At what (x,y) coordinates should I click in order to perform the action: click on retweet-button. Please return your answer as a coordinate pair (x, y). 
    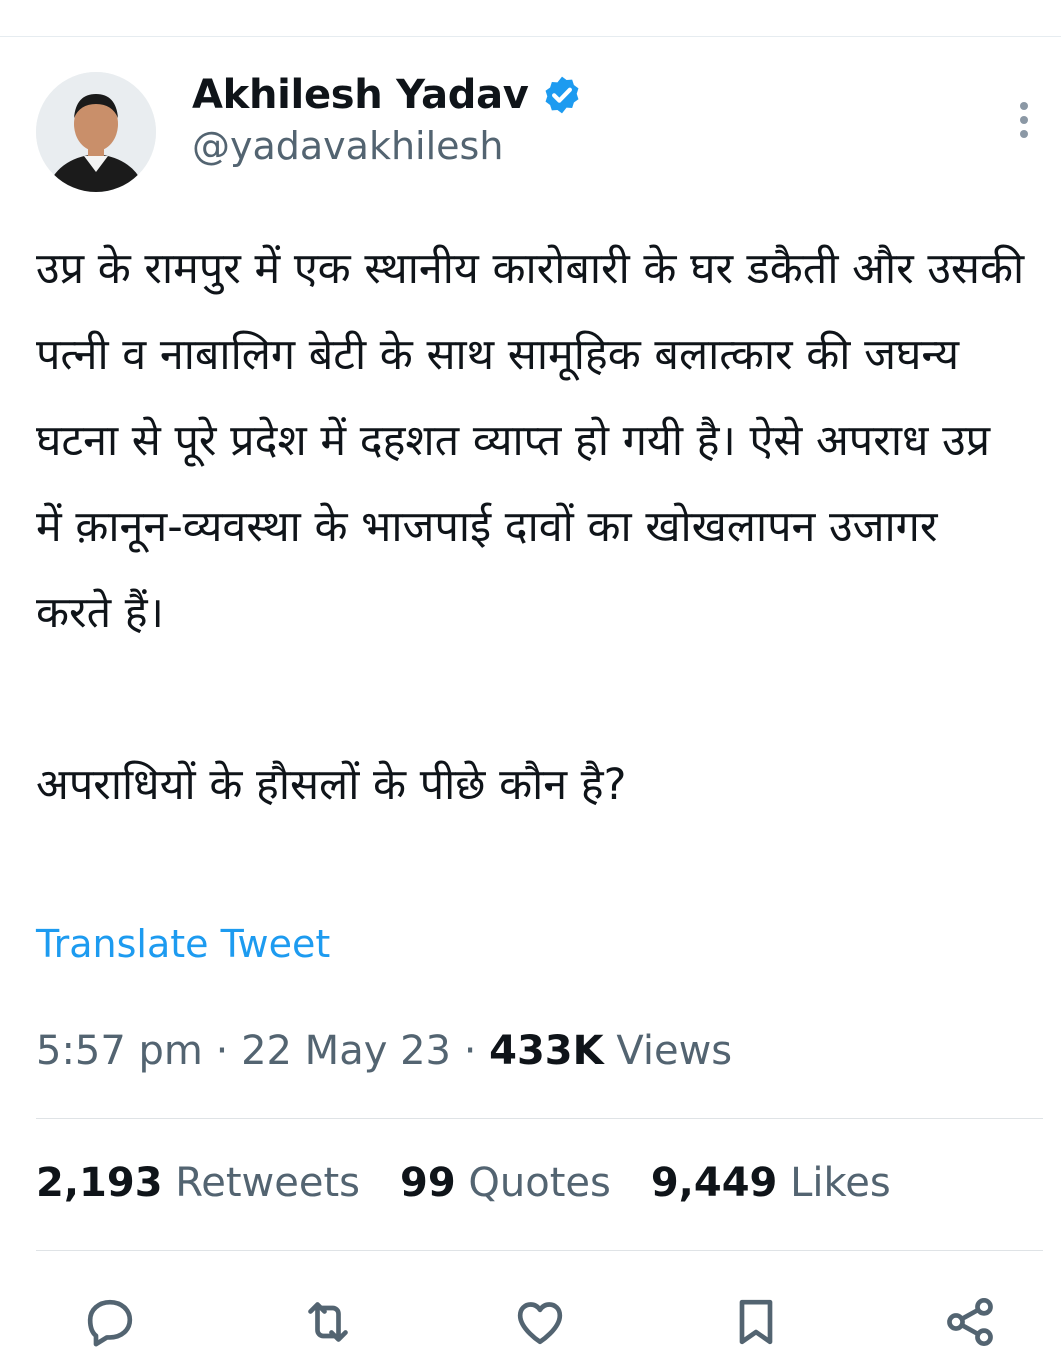
    Looking at the image, I should click on (328, 1322).